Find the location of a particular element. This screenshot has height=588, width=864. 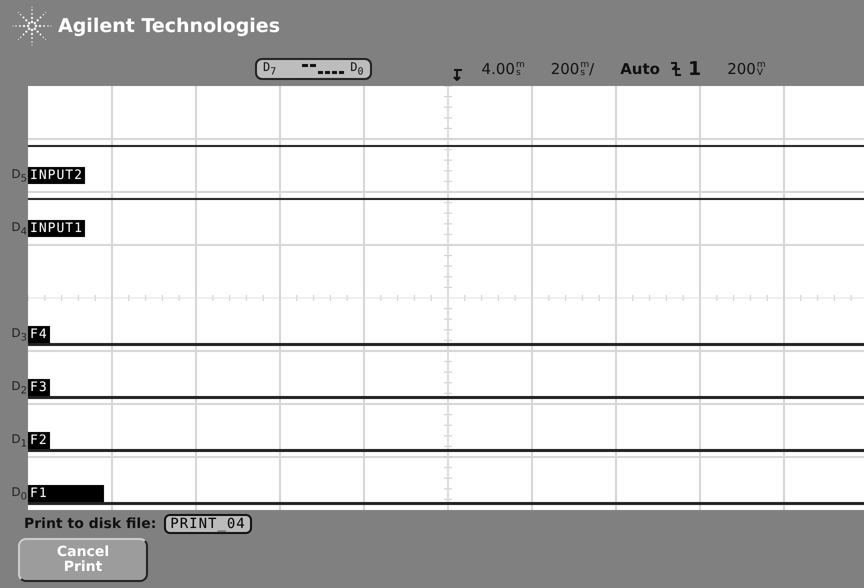

digital-activity-indicator: D$_{7}$ D$_{0}$ is located at coordinates (313, 69).